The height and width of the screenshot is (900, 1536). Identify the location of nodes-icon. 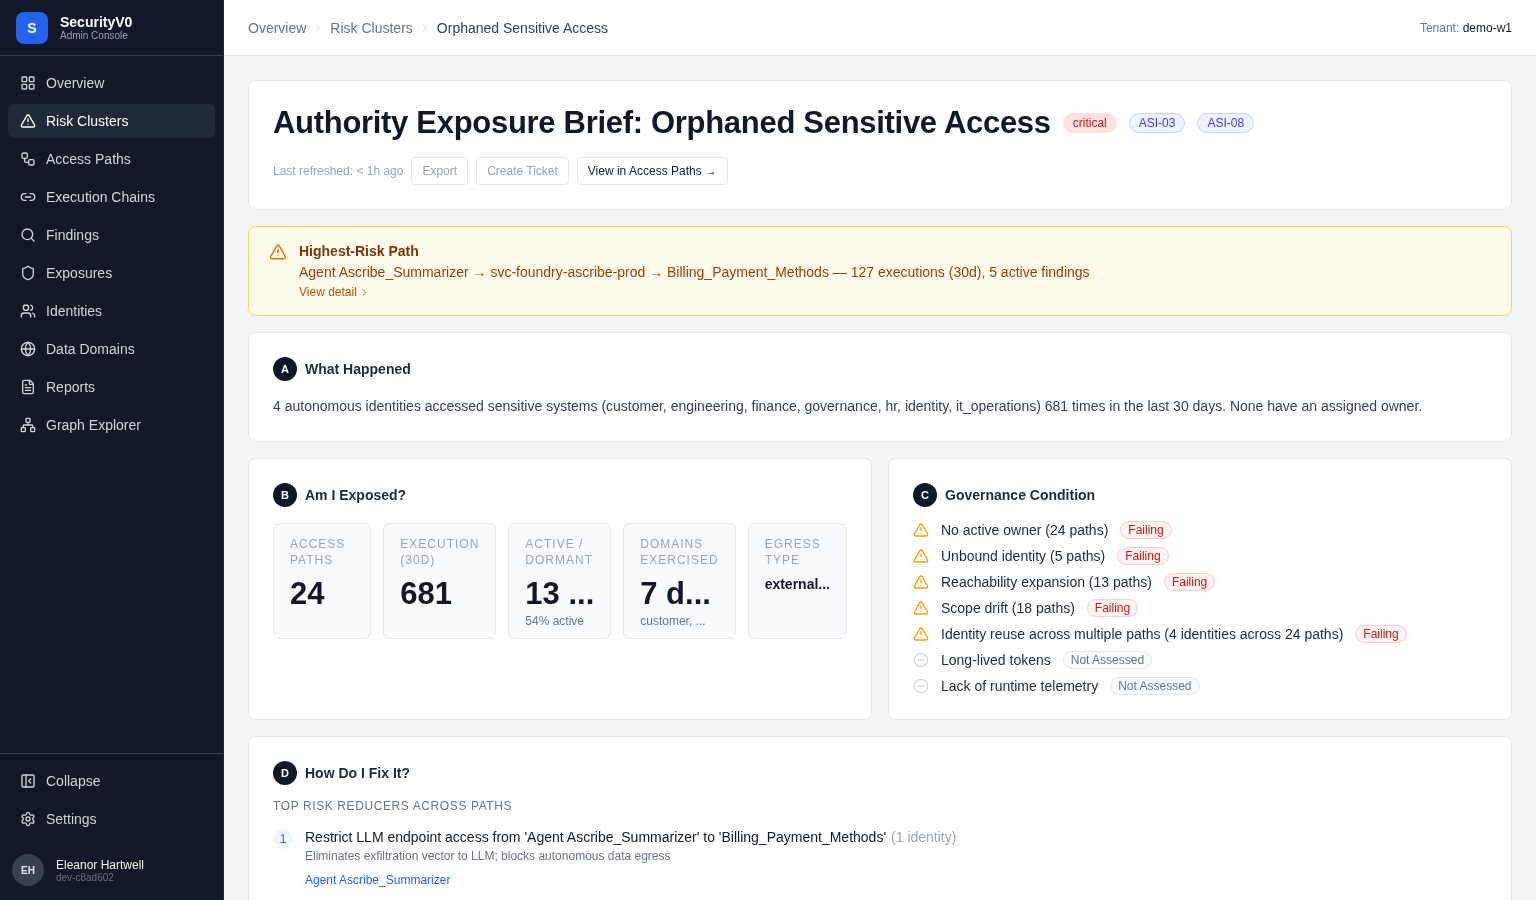
(28, 159).